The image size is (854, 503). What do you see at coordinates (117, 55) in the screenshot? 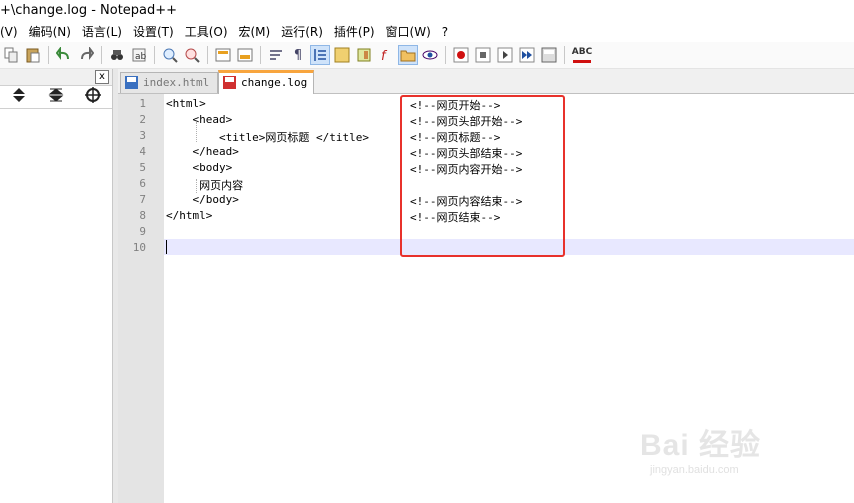
I see `find-icon` at bounding box center [117, 55].